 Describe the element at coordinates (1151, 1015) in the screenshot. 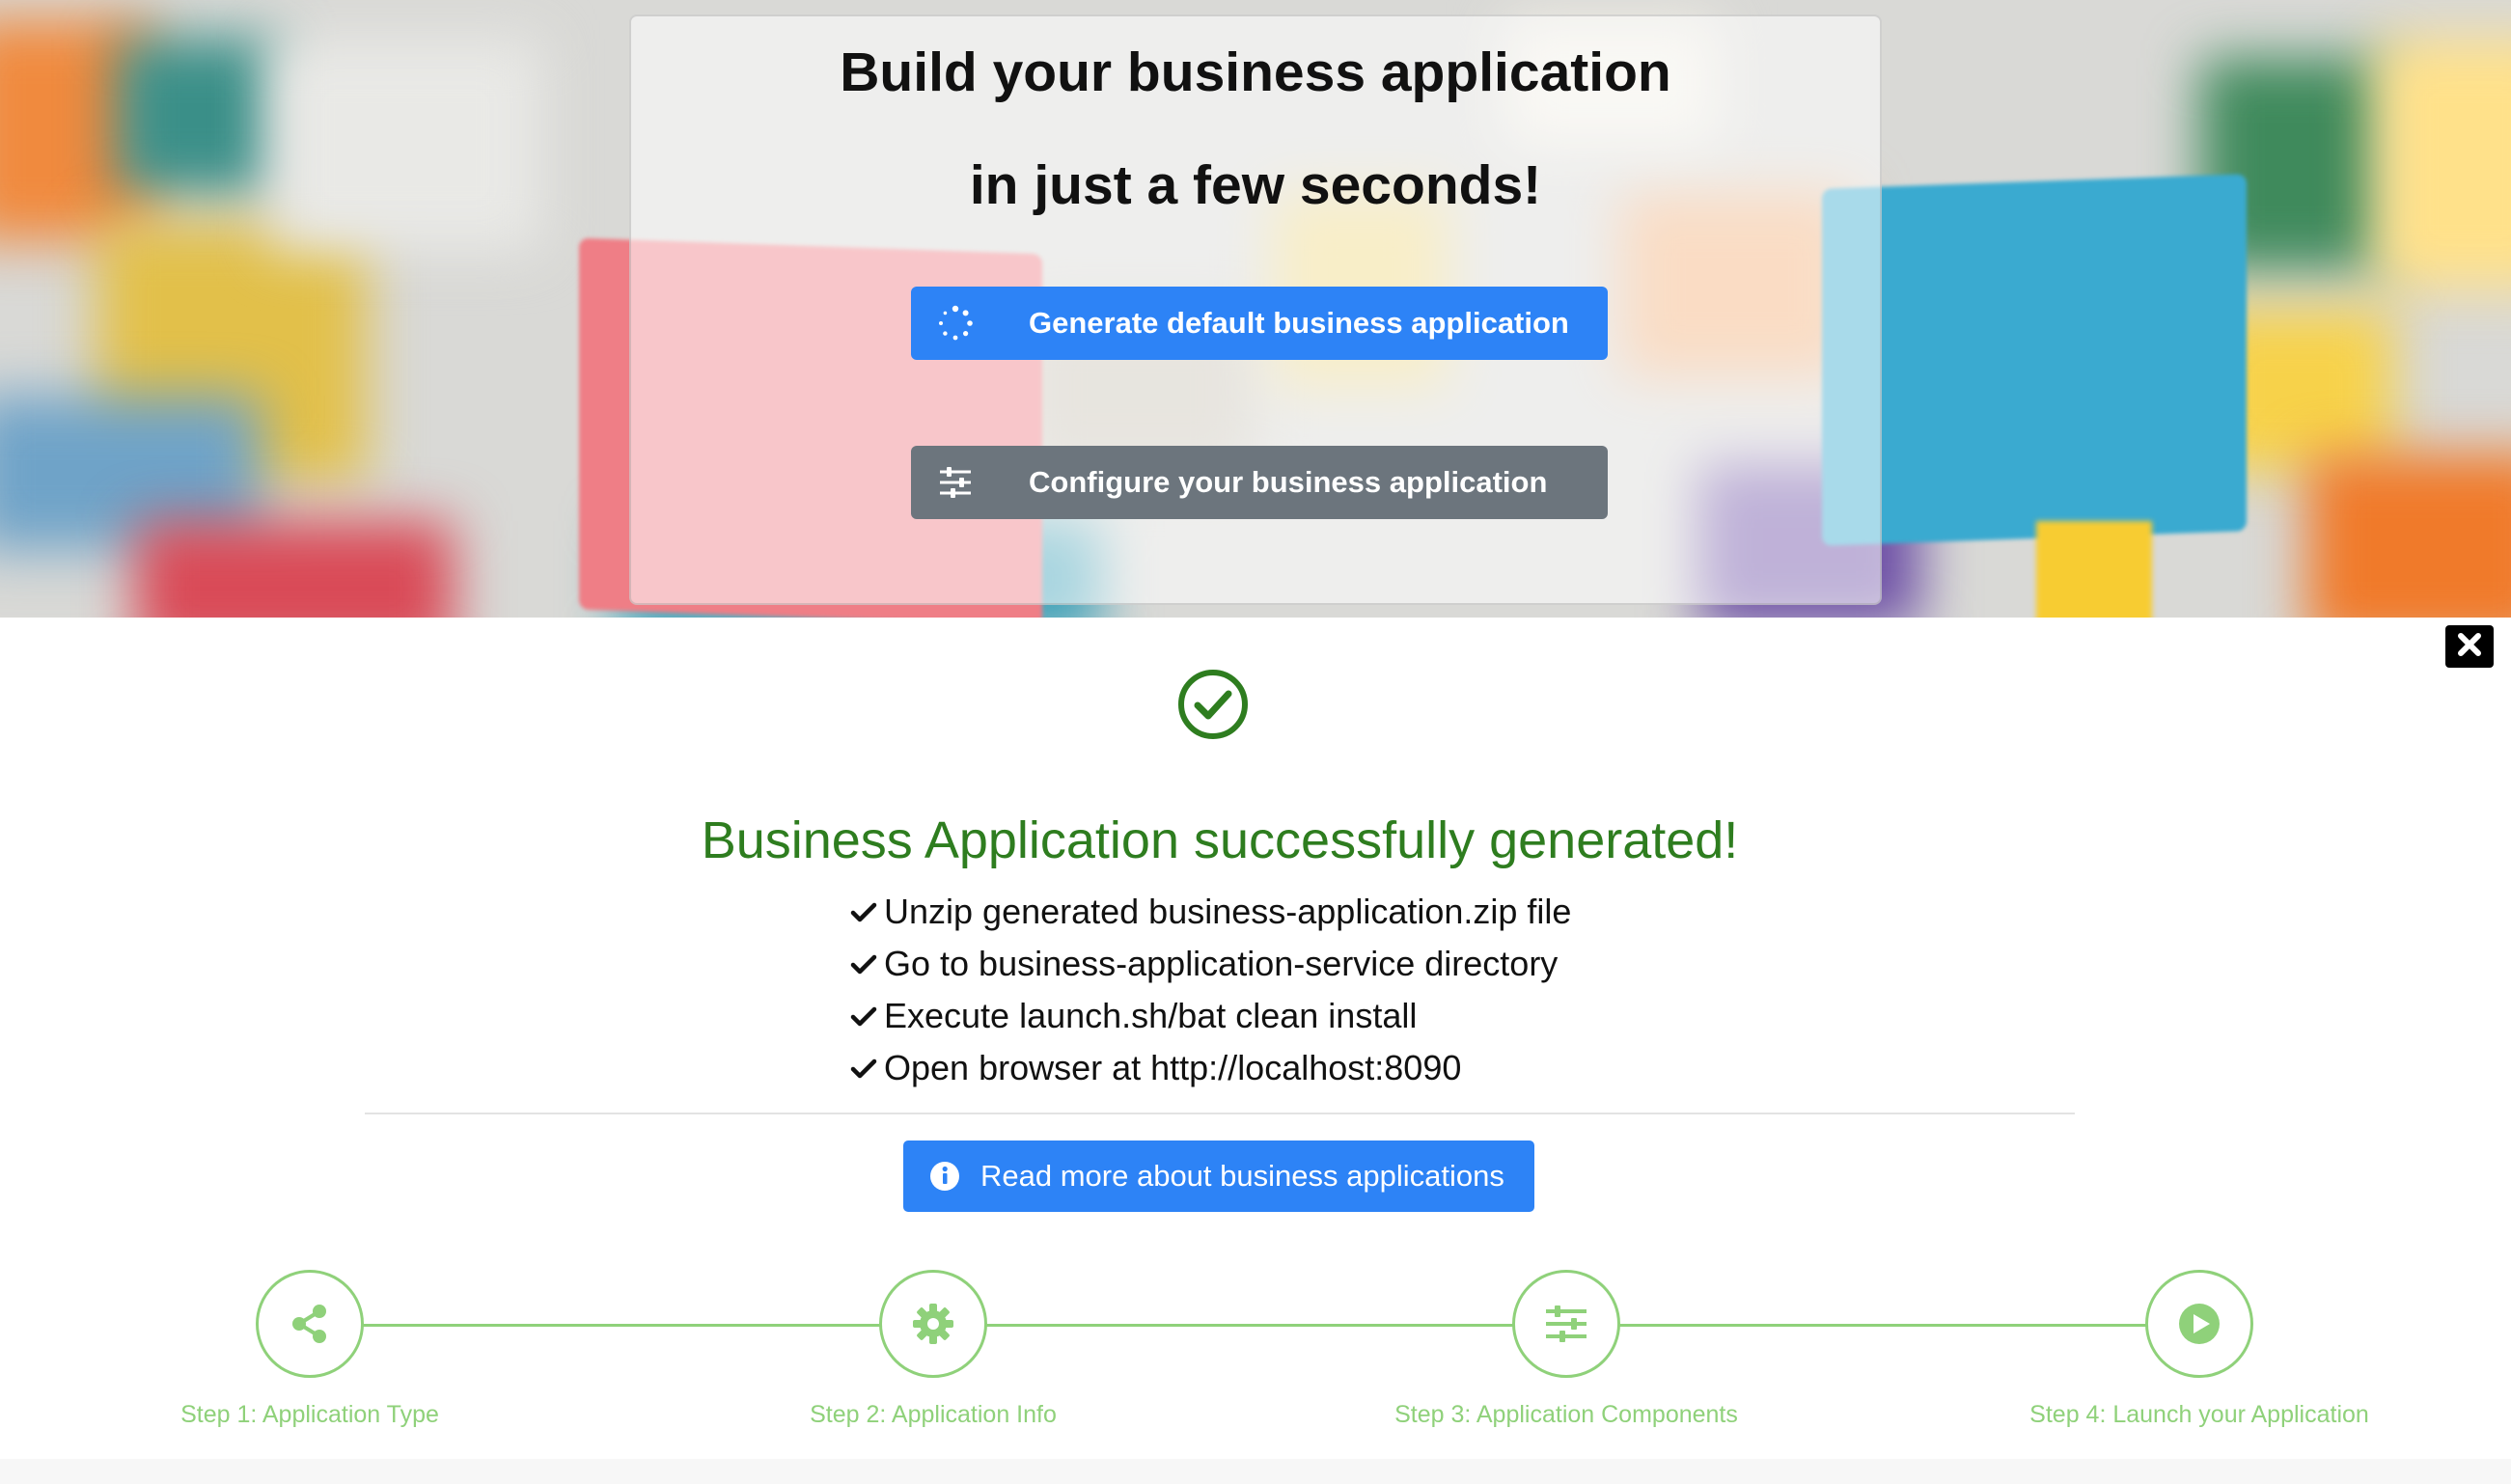

I see `instruction-text: Execute launch.sh/bat clean install` at that location.